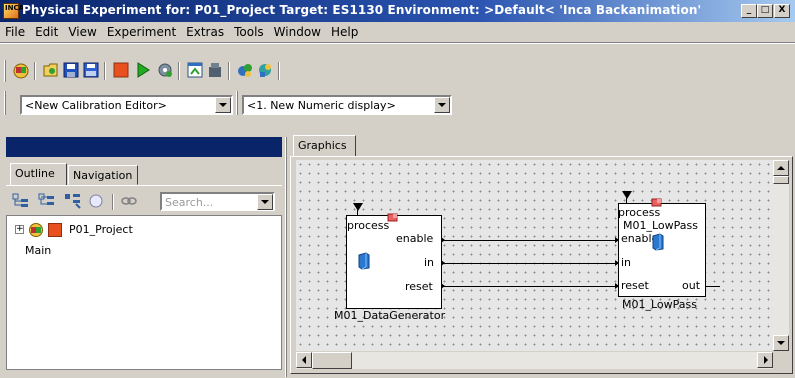 The width and height of the screenshot is (795, 378). Describe the element at coordinates (46, 30) in the screenshot. I see `menu-edit: Edit` at that location.